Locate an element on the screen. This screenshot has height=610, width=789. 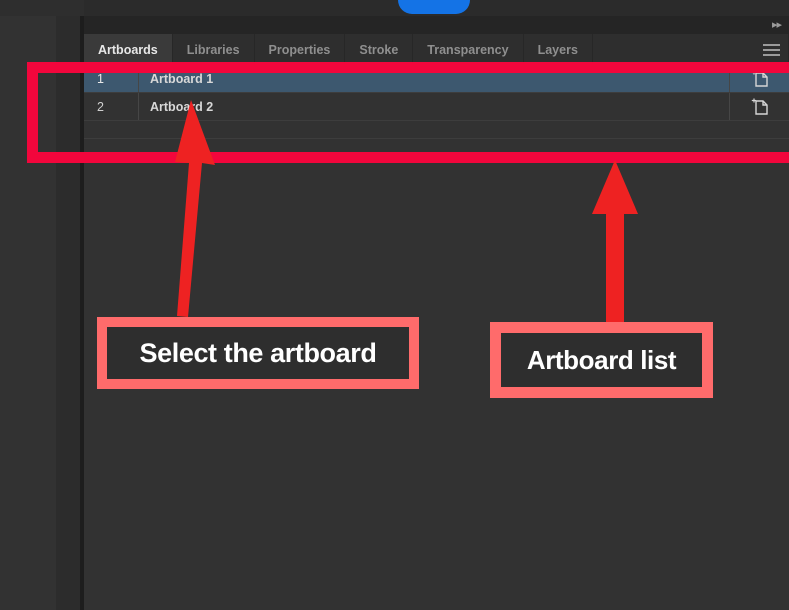
chevron-double-right-icon: ▸▸ is located at coordinates (777, 25).